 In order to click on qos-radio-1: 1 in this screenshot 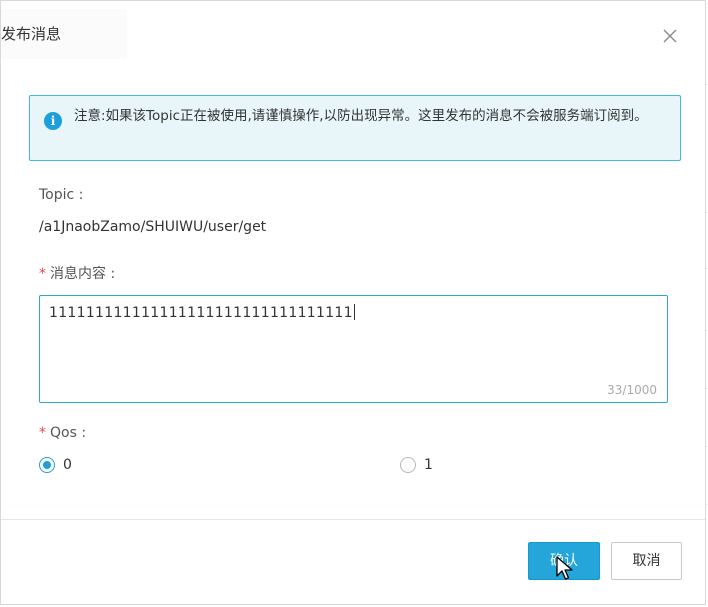, I will do `click(416, 465)`.